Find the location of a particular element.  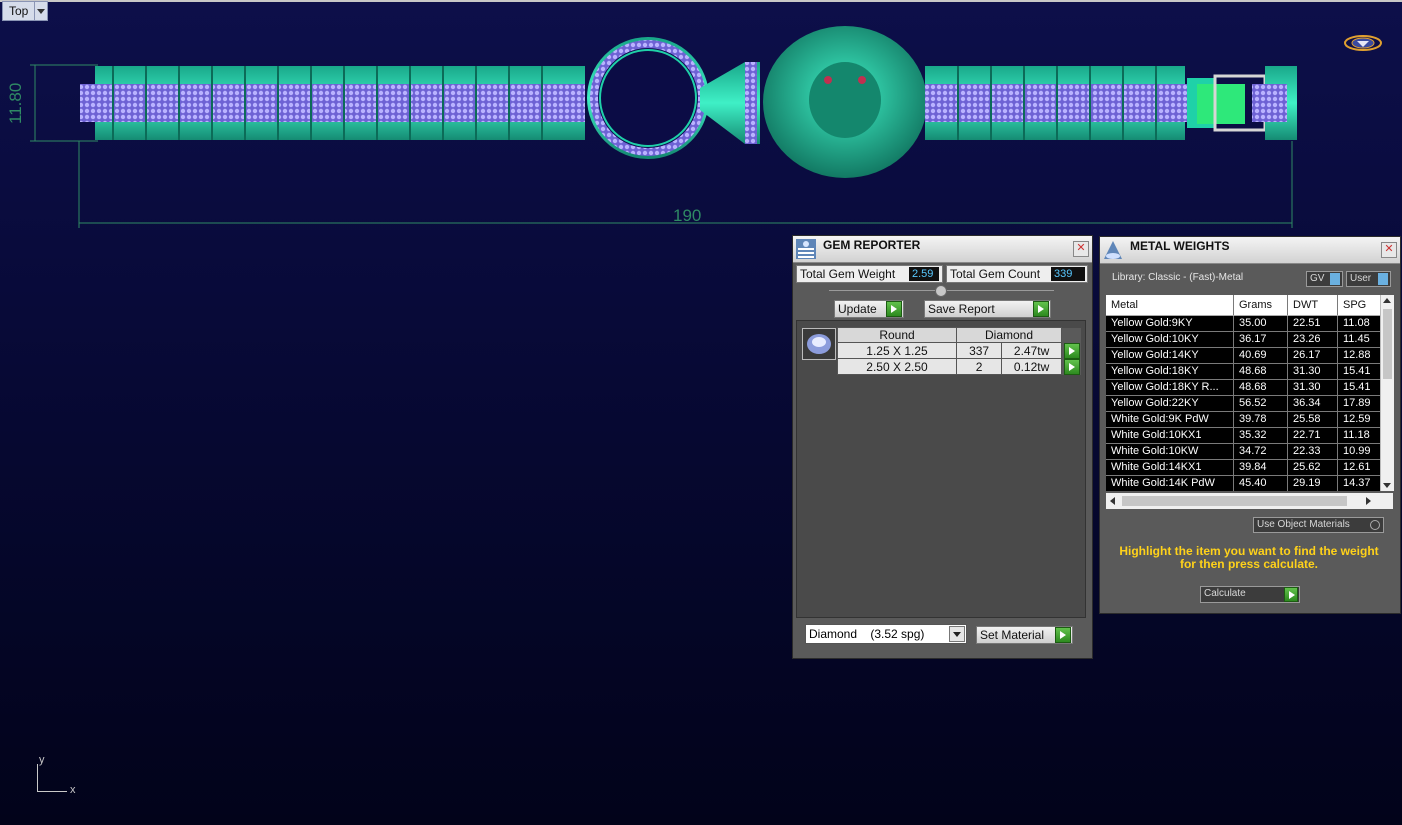

gem-table-header-material: Diamond is located at coordinates (1009, 335).